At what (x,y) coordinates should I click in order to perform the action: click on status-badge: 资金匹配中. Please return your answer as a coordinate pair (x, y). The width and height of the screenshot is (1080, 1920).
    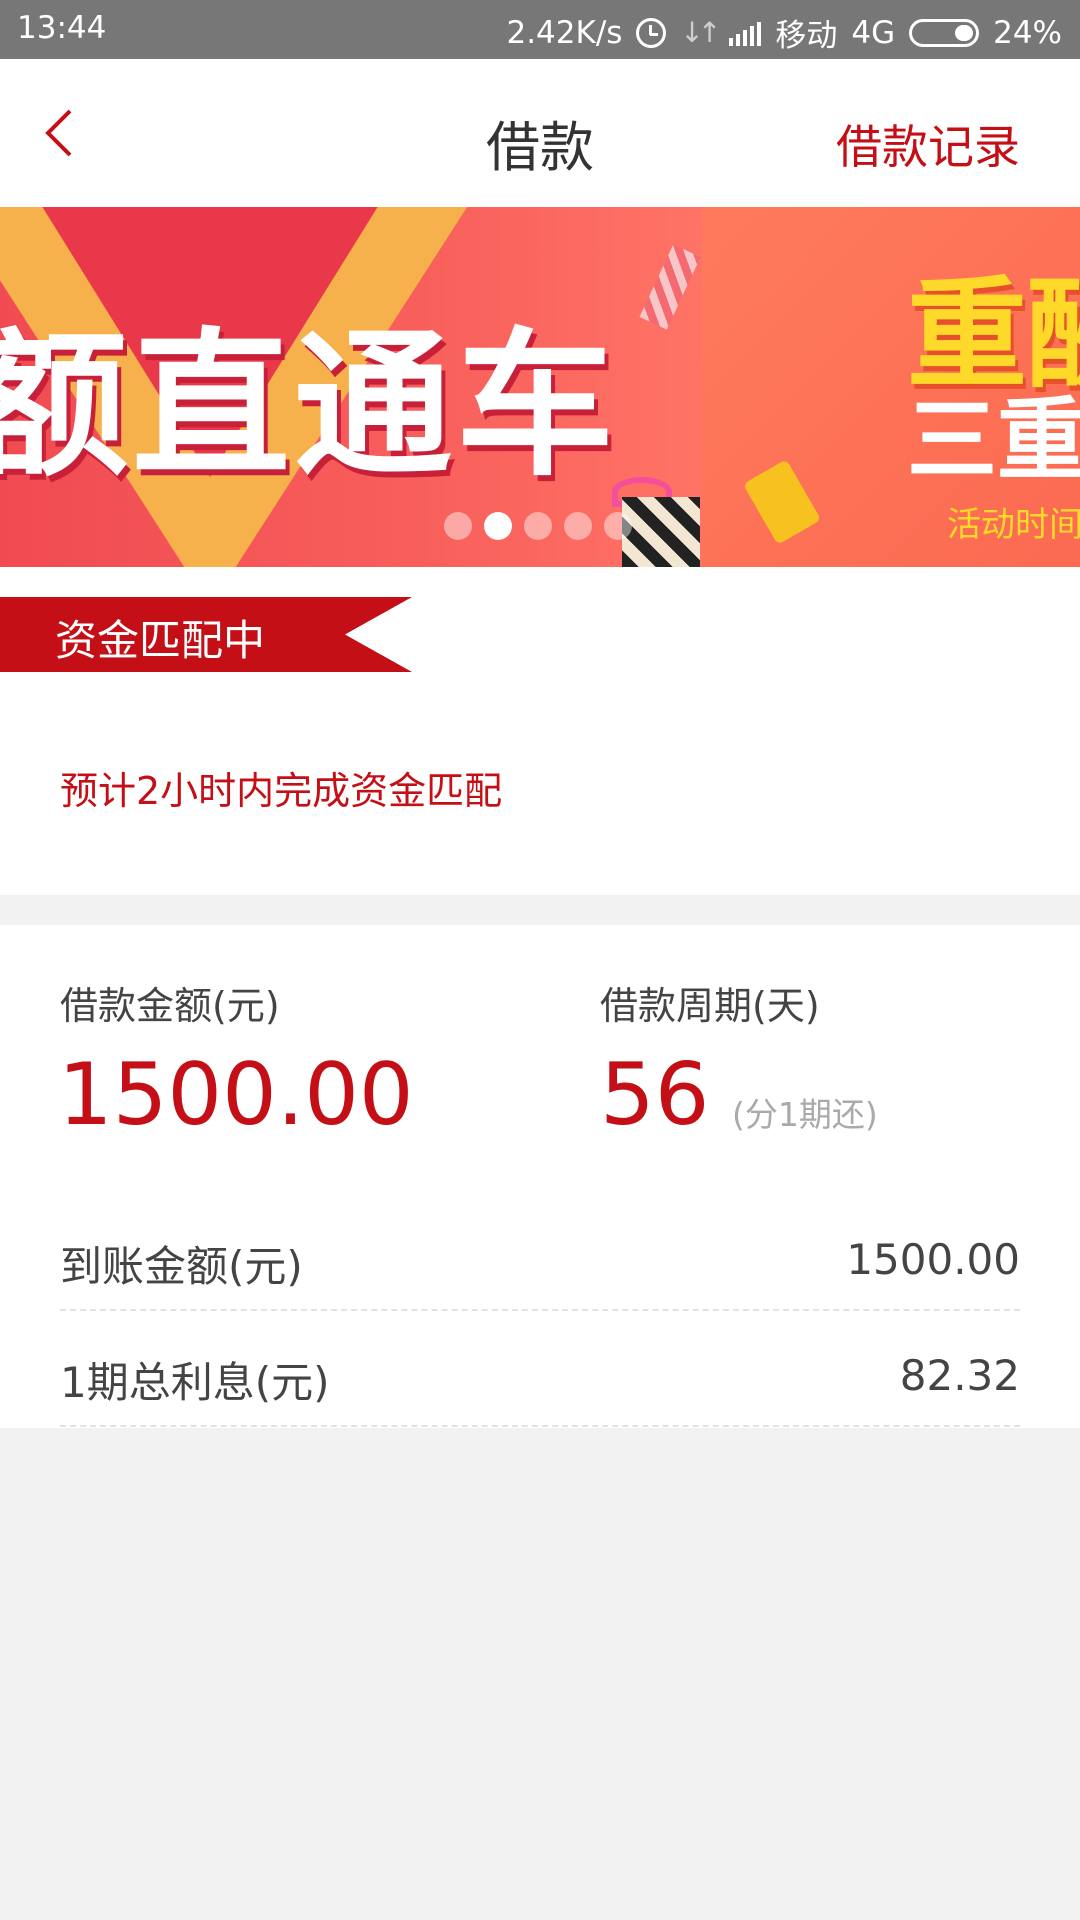
    Looking at the image, I should click on (160, 640).